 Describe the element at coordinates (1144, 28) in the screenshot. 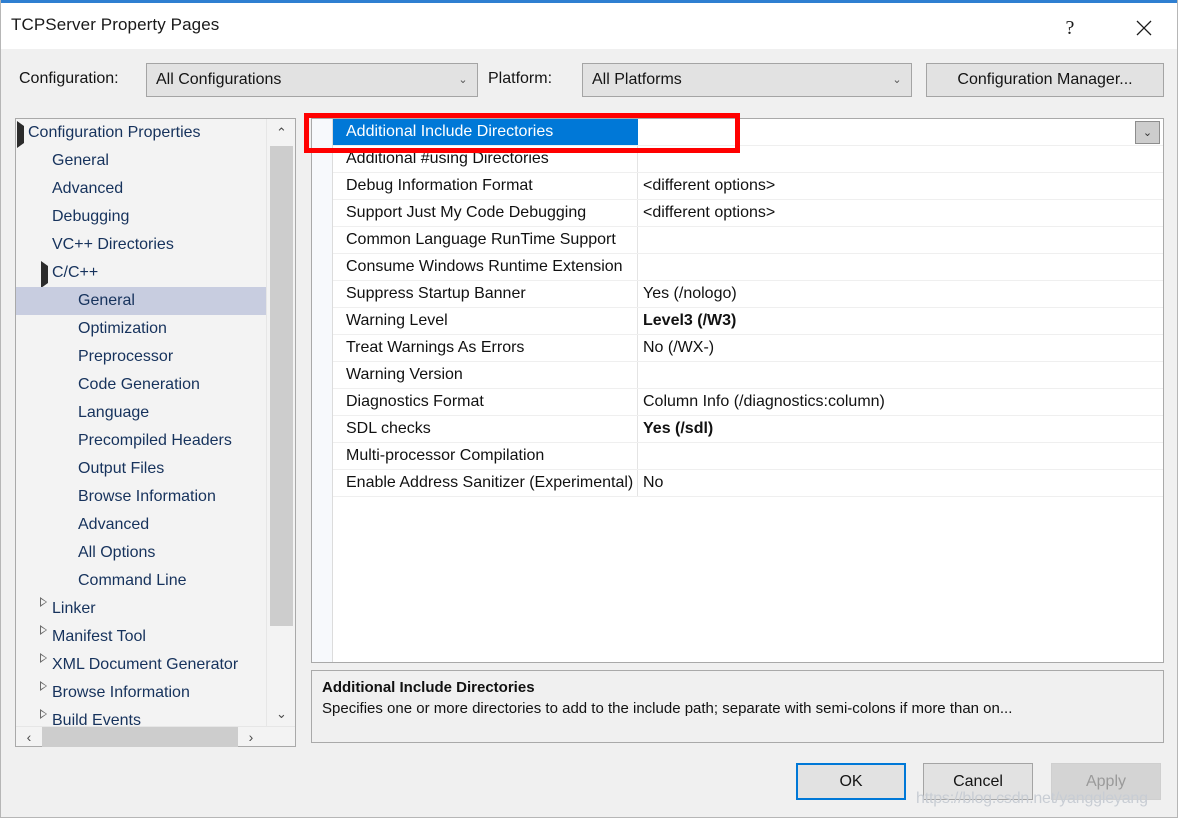

I see `close-button` at that location.